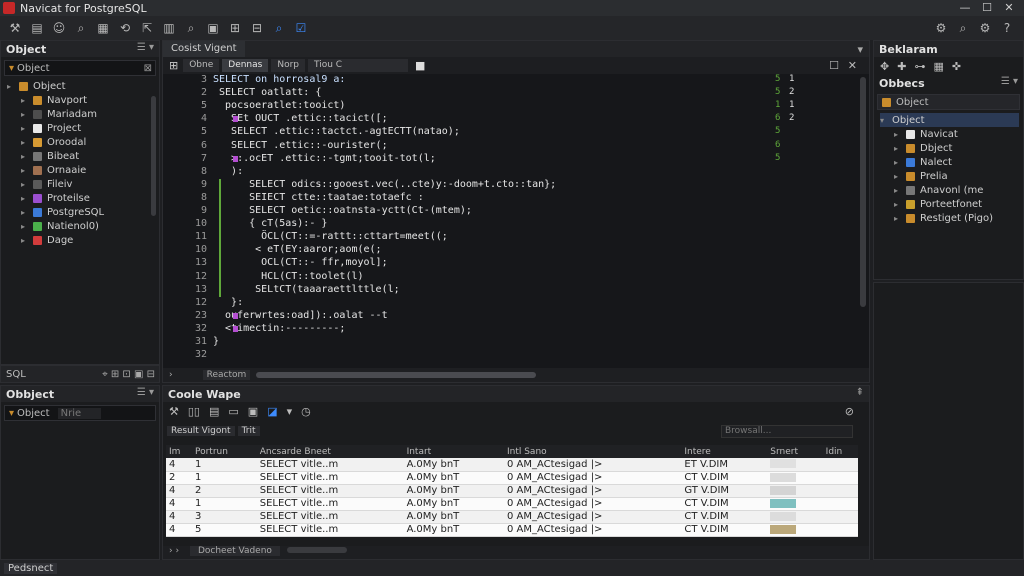  What do you see at coordinates (330, 236) in the screenshot?
I see `code-line: ÖCL(CT::=-rattt::cttart=meet((;` at bounding box center [330, 236].